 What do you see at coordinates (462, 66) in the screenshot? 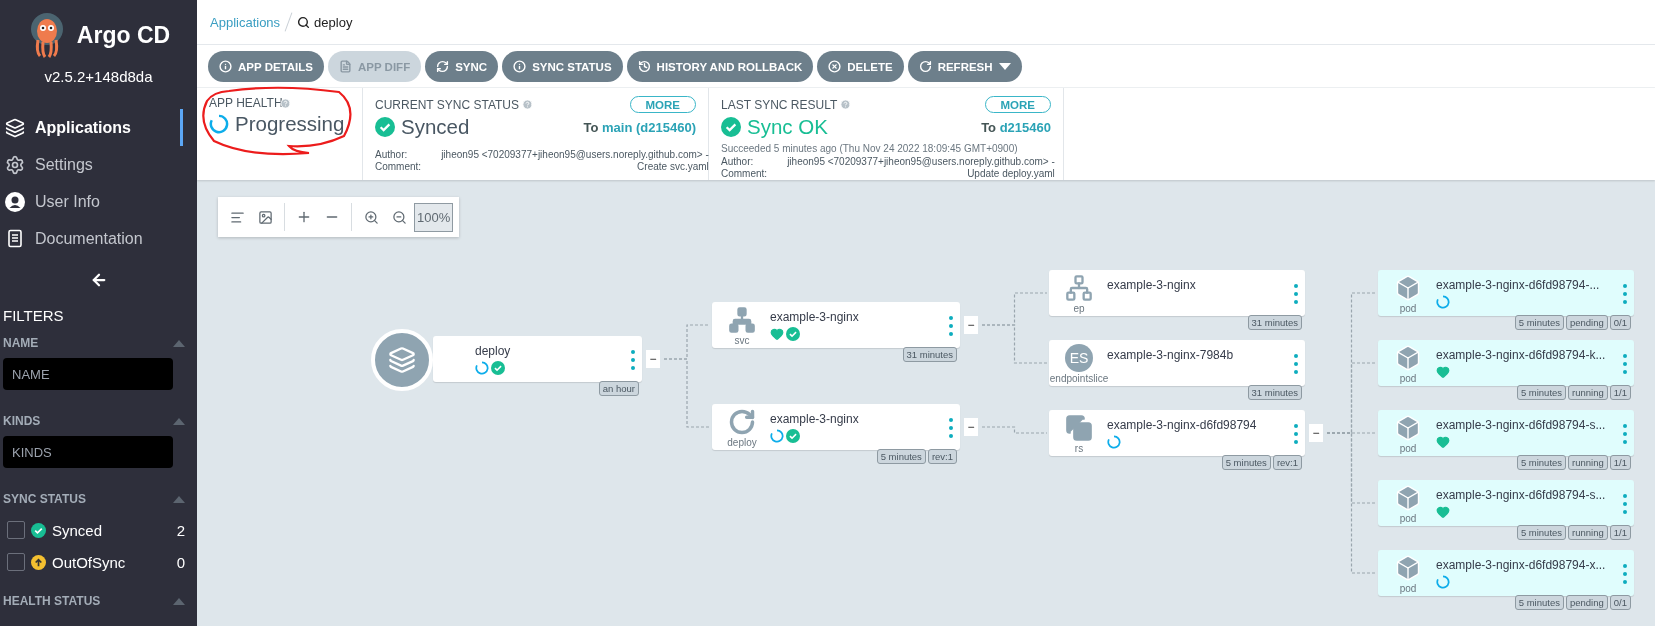
I see `toolbar-button: SYNC` at bounding box center [462, 66].